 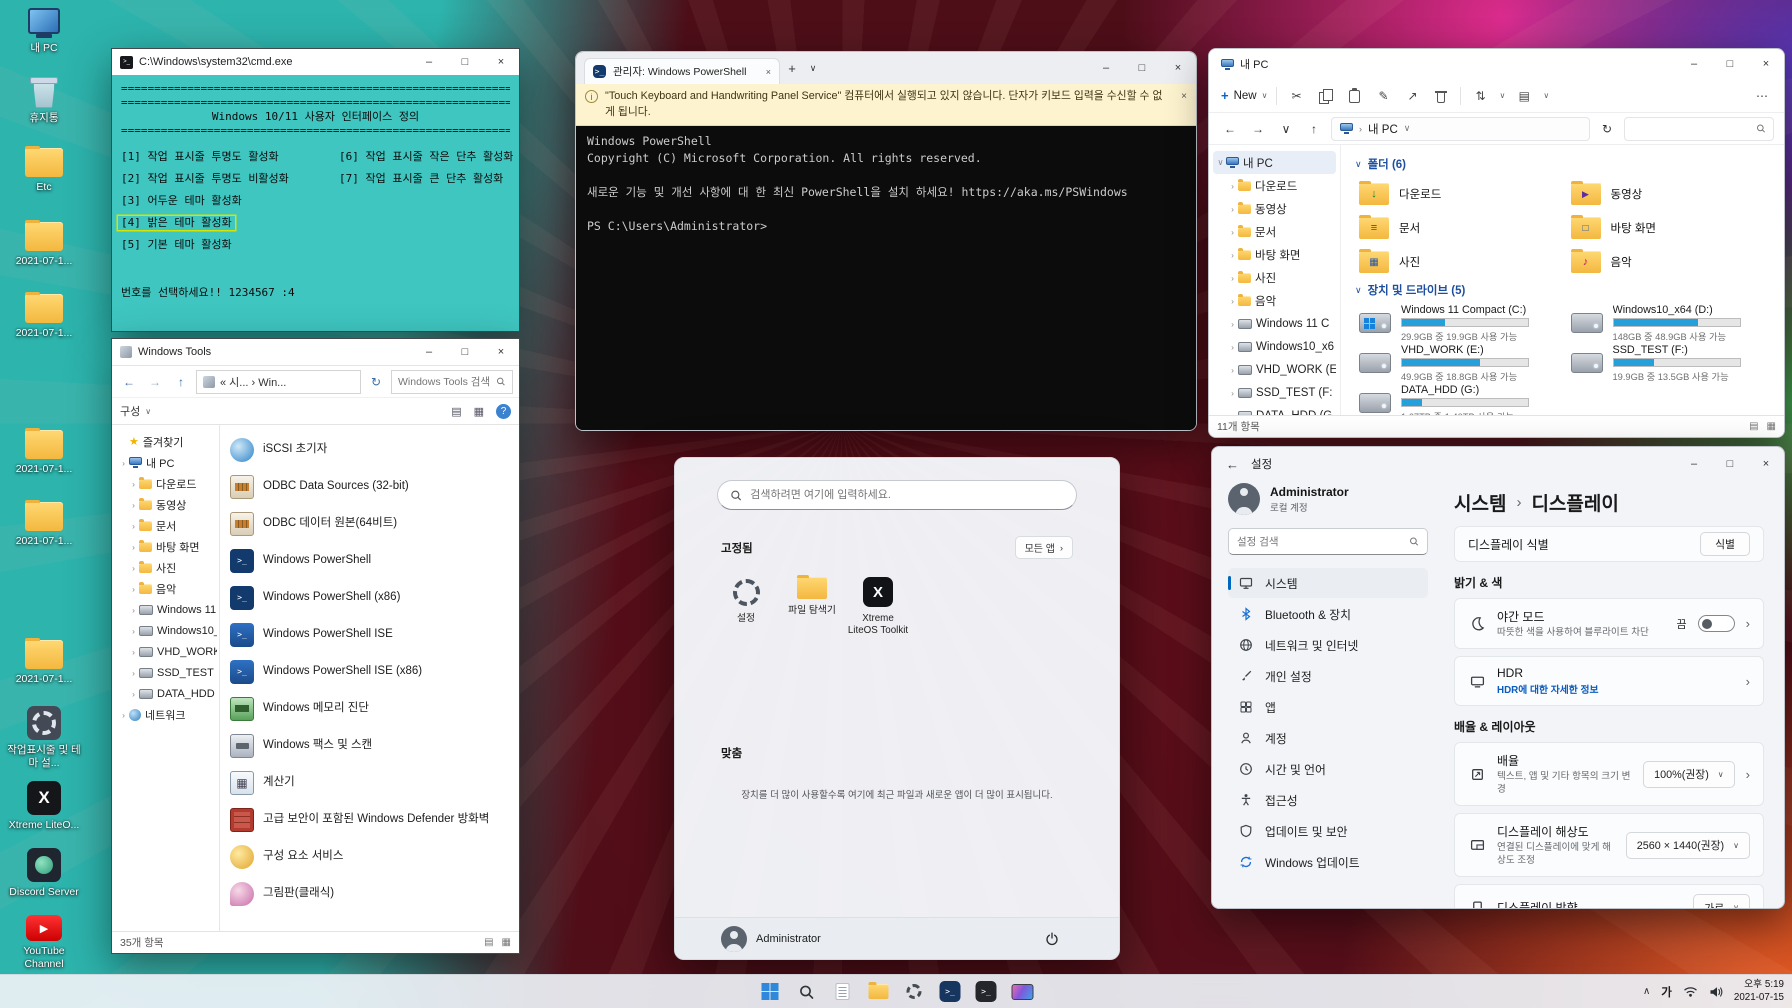 What do you see at coordinates (488, 942) in the screenshot?
I see `details-view-button` at bounding box center [488, 942].